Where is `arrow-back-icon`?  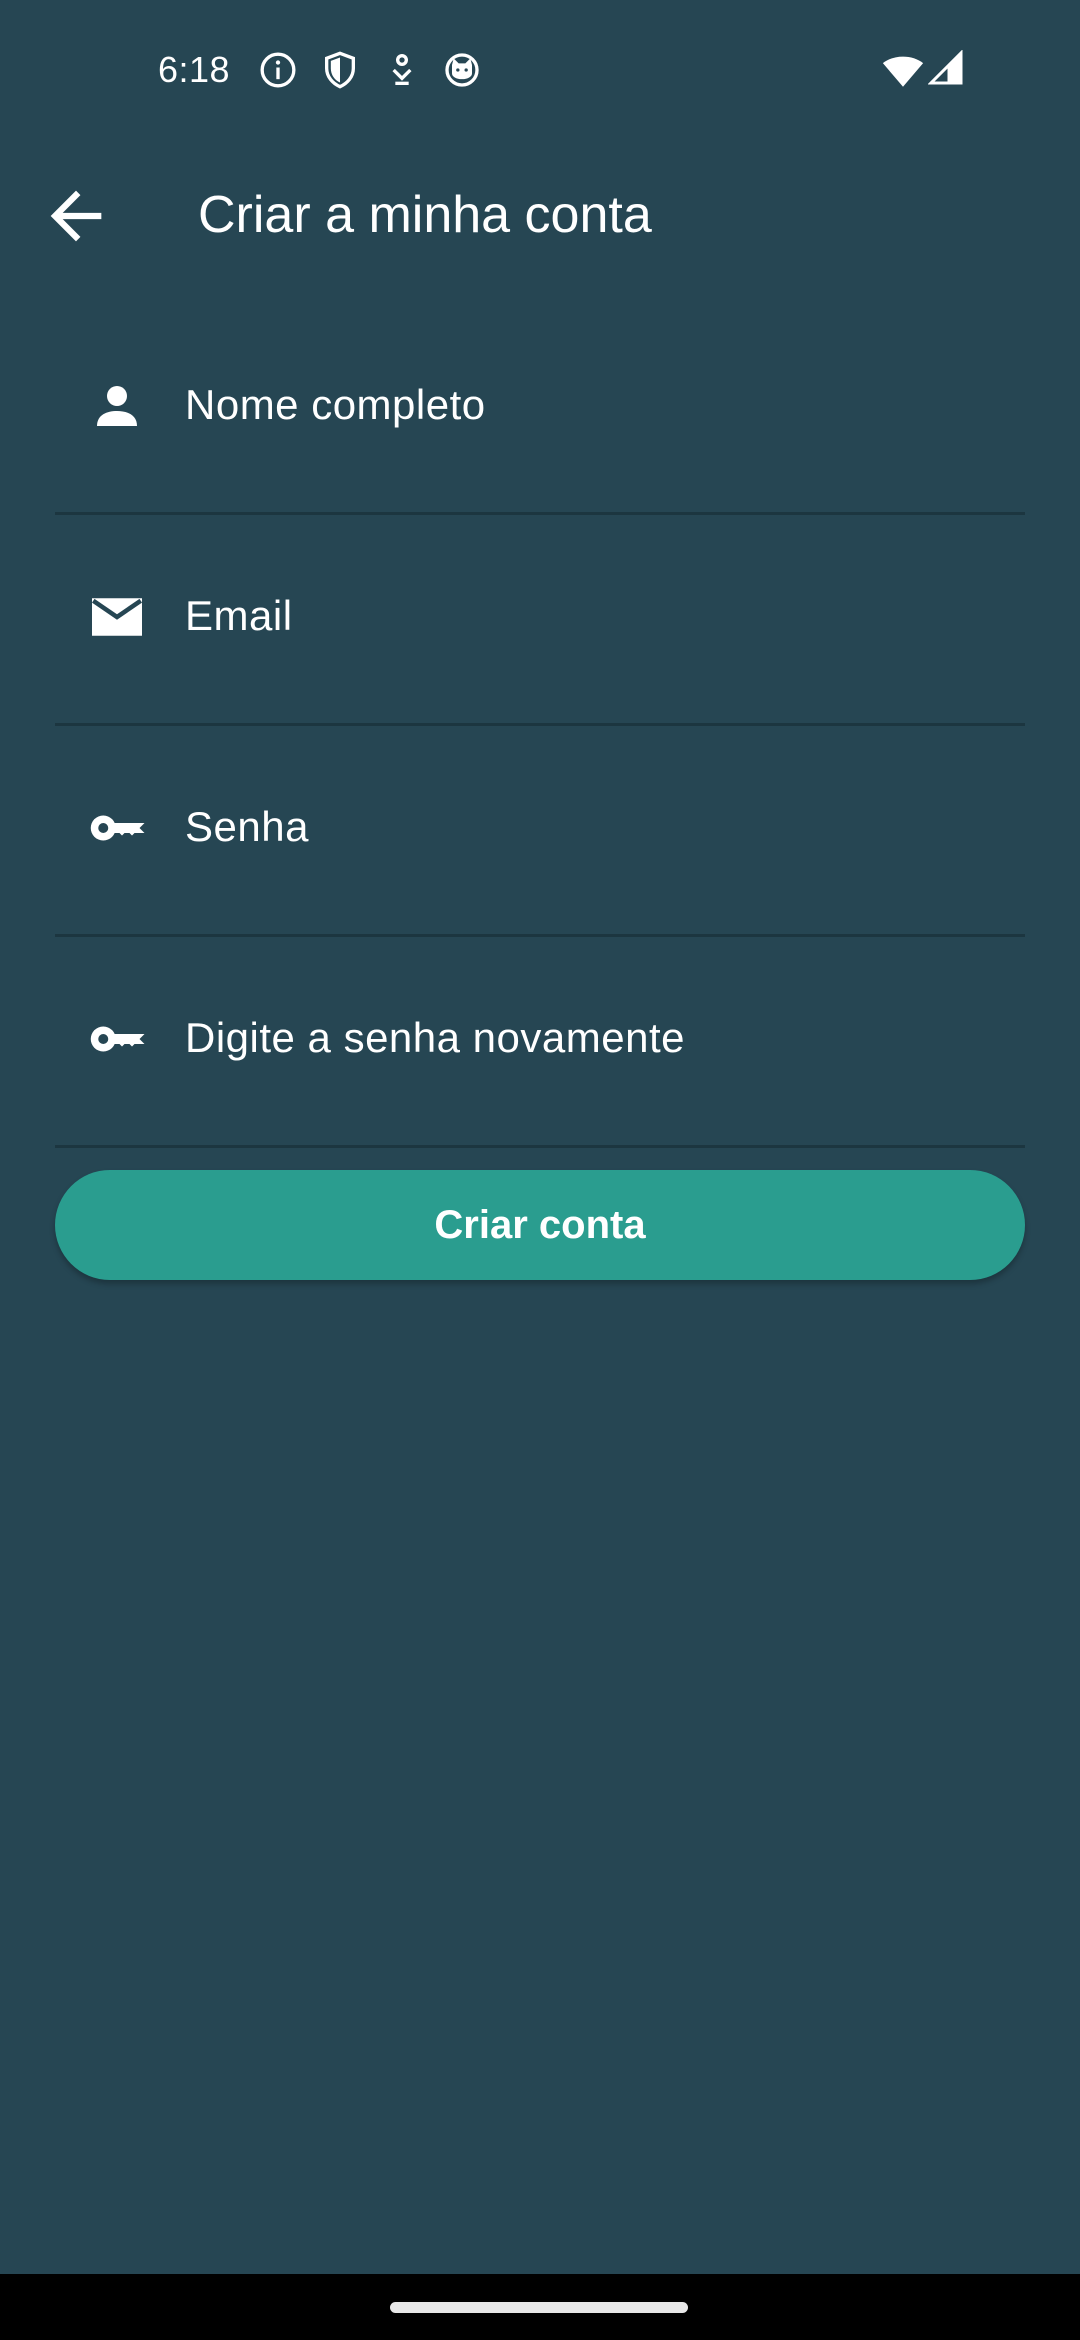 arrow-back-icon is located at coordinates (76, 216).